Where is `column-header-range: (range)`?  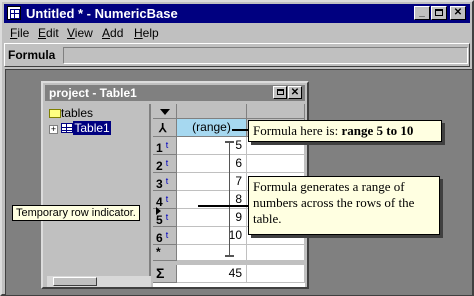
column-header-range: (range) is located at coordinates (212, 128).